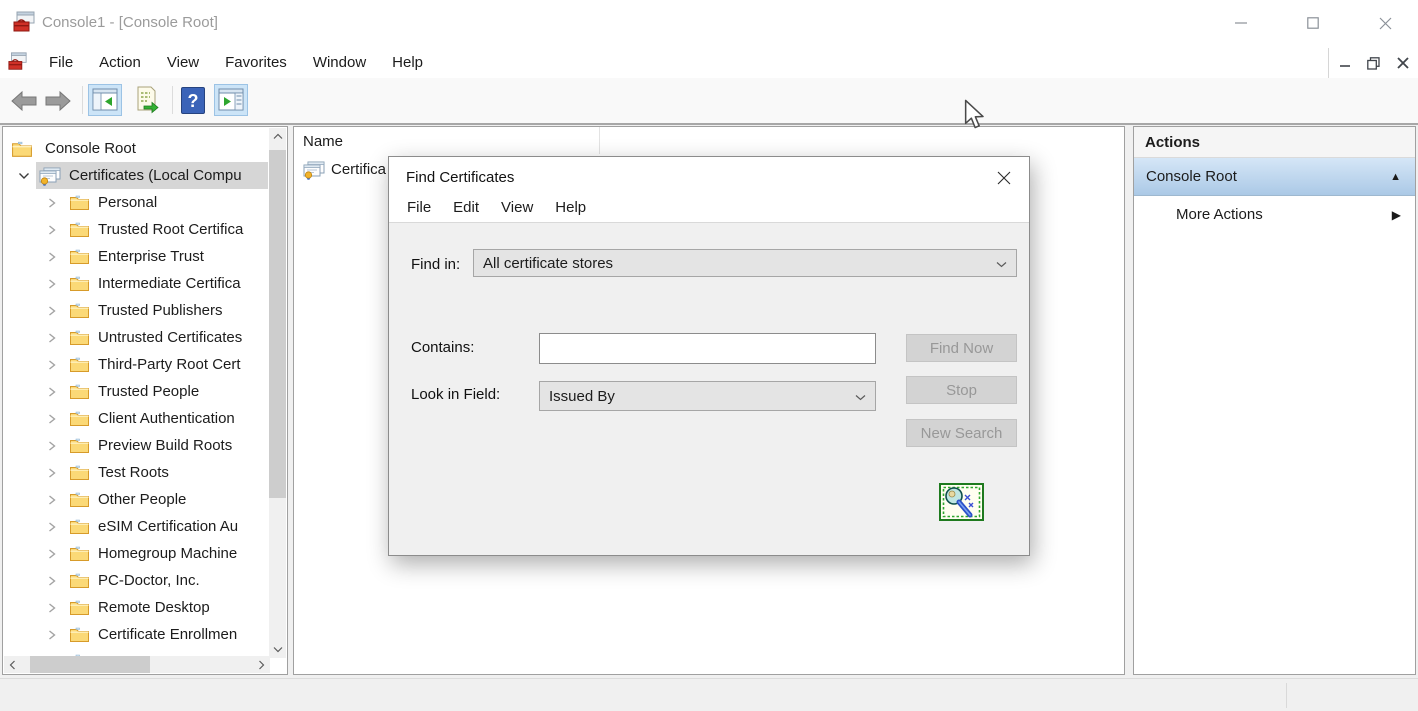  Describe the element at coordinates (73, 148) in the screenshot. I see `tree-item-console-root: Console Root` at that location.